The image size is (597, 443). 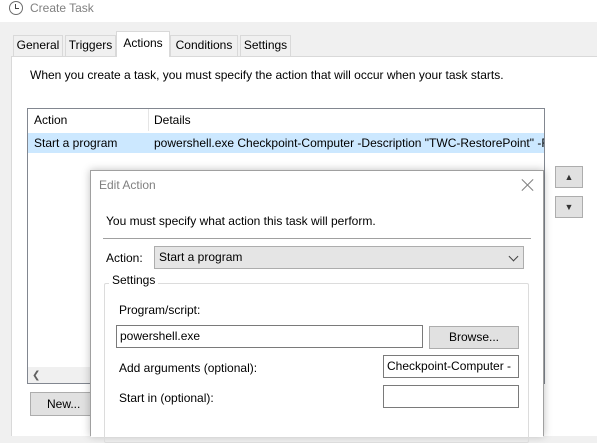 What do you see at coordinates (298, 11) in the screenshot?
I see `window-titlebar: Create Task` at bounding box center [298, 11].